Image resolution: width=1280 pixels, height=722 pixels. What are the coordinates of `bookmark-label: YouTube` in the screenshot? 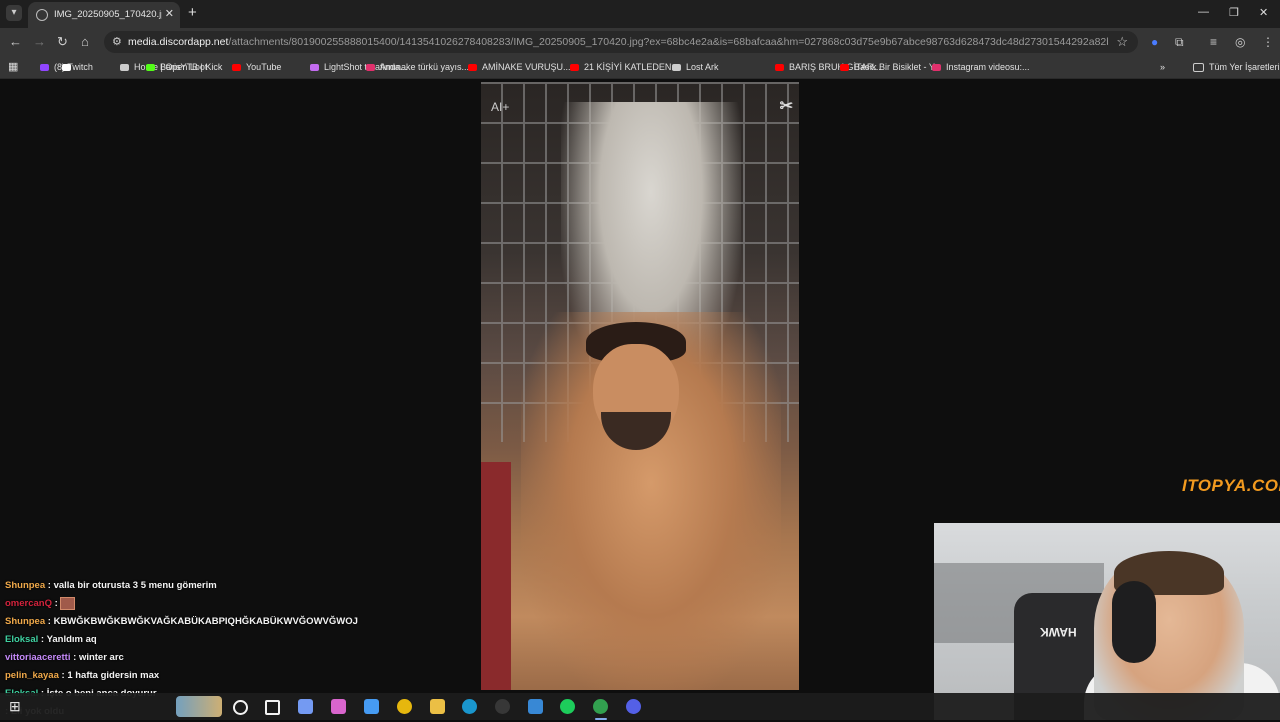 It's located at (264, 67).